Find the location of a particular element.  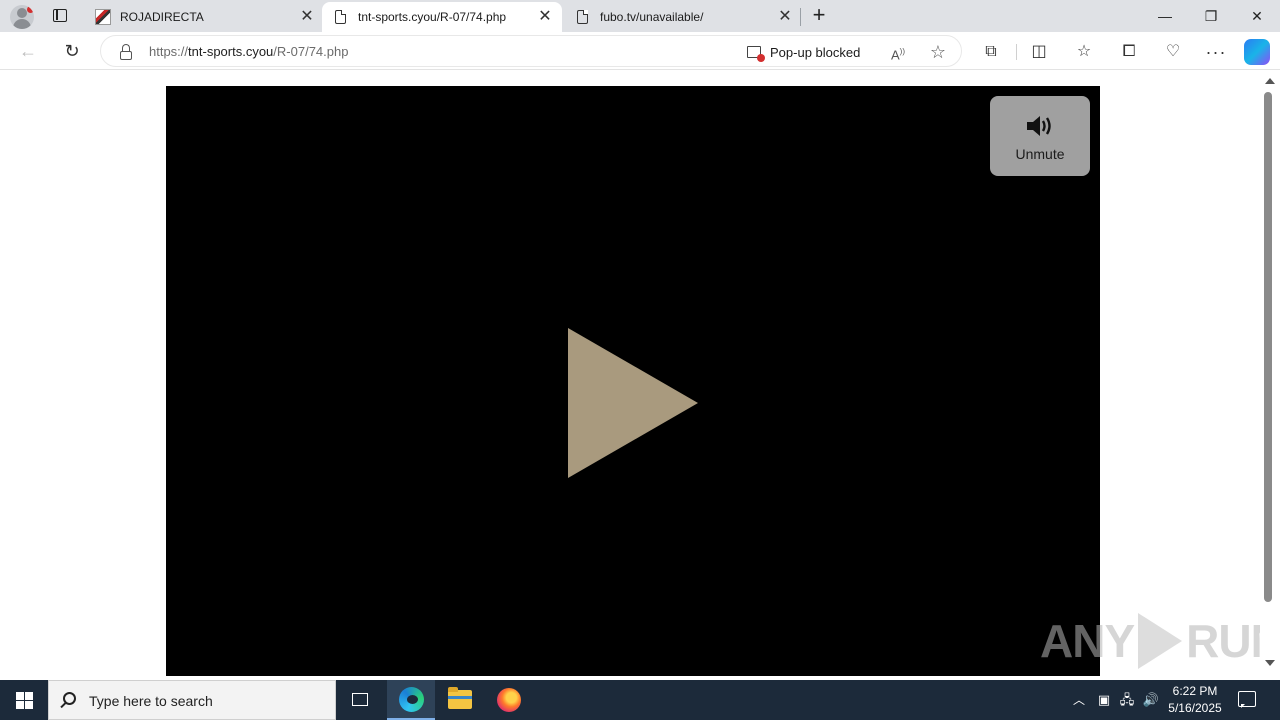

play-icon is located at coordinates (633, 403).